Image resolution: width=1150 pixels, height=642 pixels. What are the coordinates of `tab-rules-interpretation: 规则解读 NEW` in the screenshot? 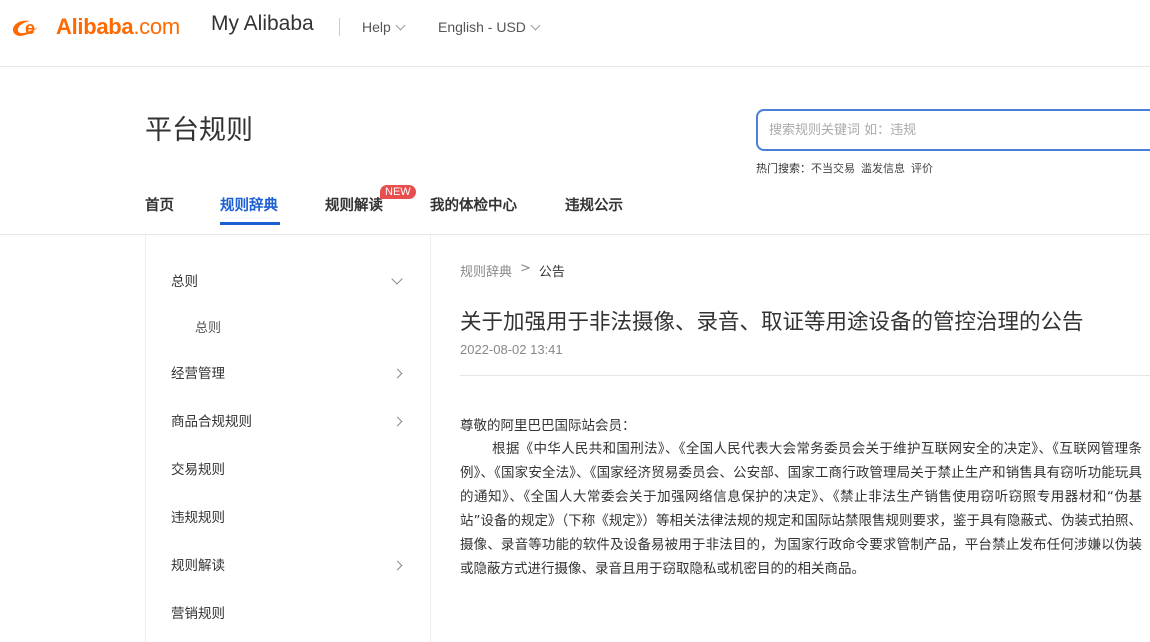 It's located at (377, 205).